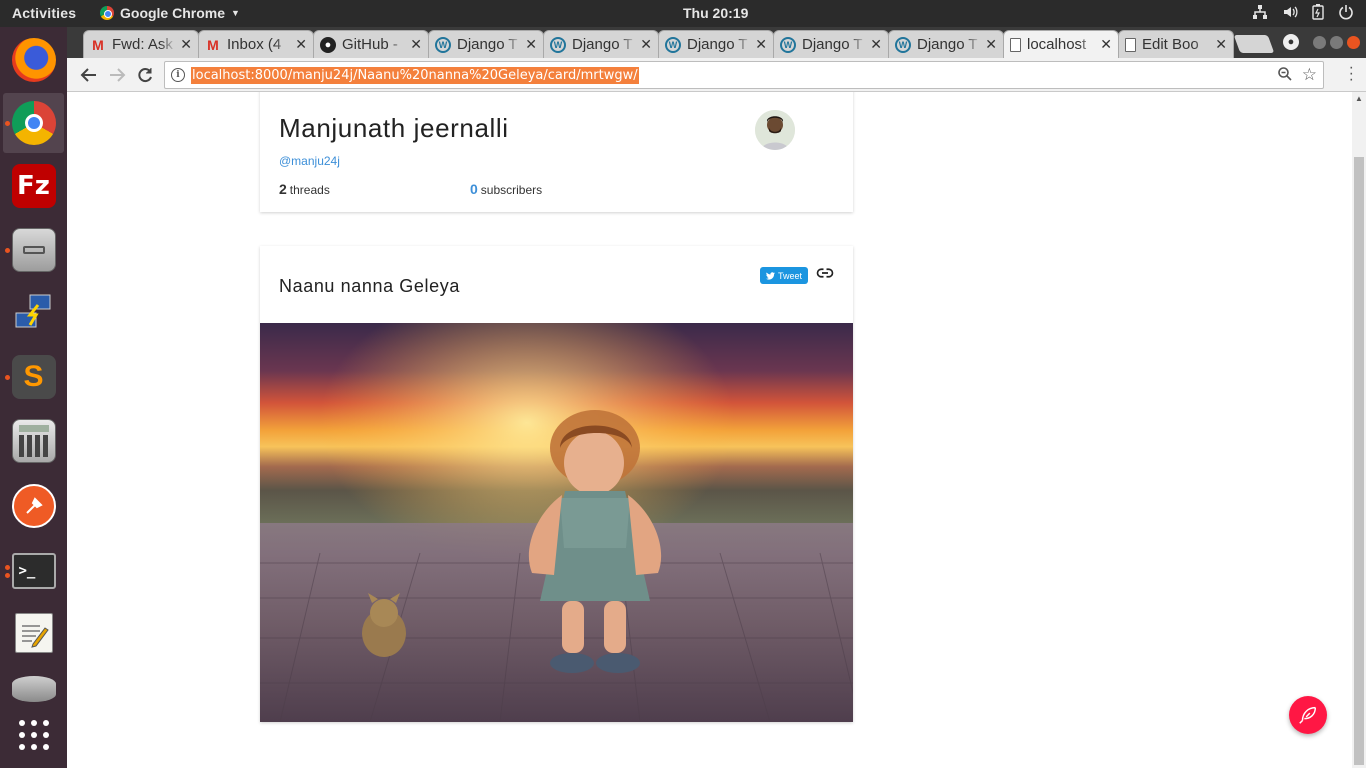 Image resolution: width=1366 pixels, height=768 pixels. I want to click on feather-pen-icon, so click(1308, 715).